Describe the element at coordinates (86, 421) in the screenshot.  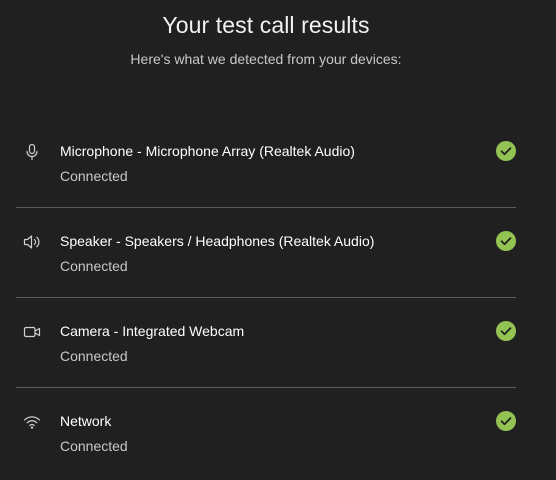
I see `device-name: Network` at that location.